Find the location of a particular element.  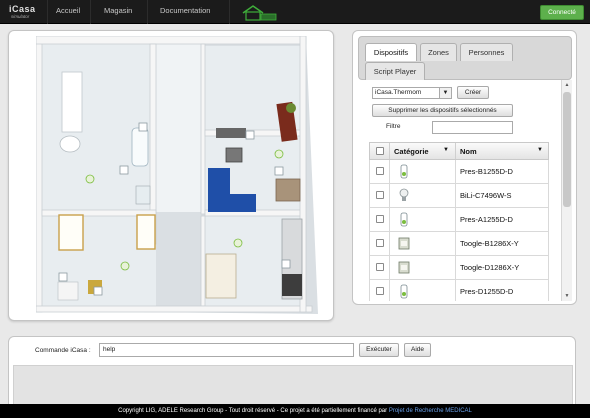

scroll-up-icon: ▲ is located at coordinates (567, 85).